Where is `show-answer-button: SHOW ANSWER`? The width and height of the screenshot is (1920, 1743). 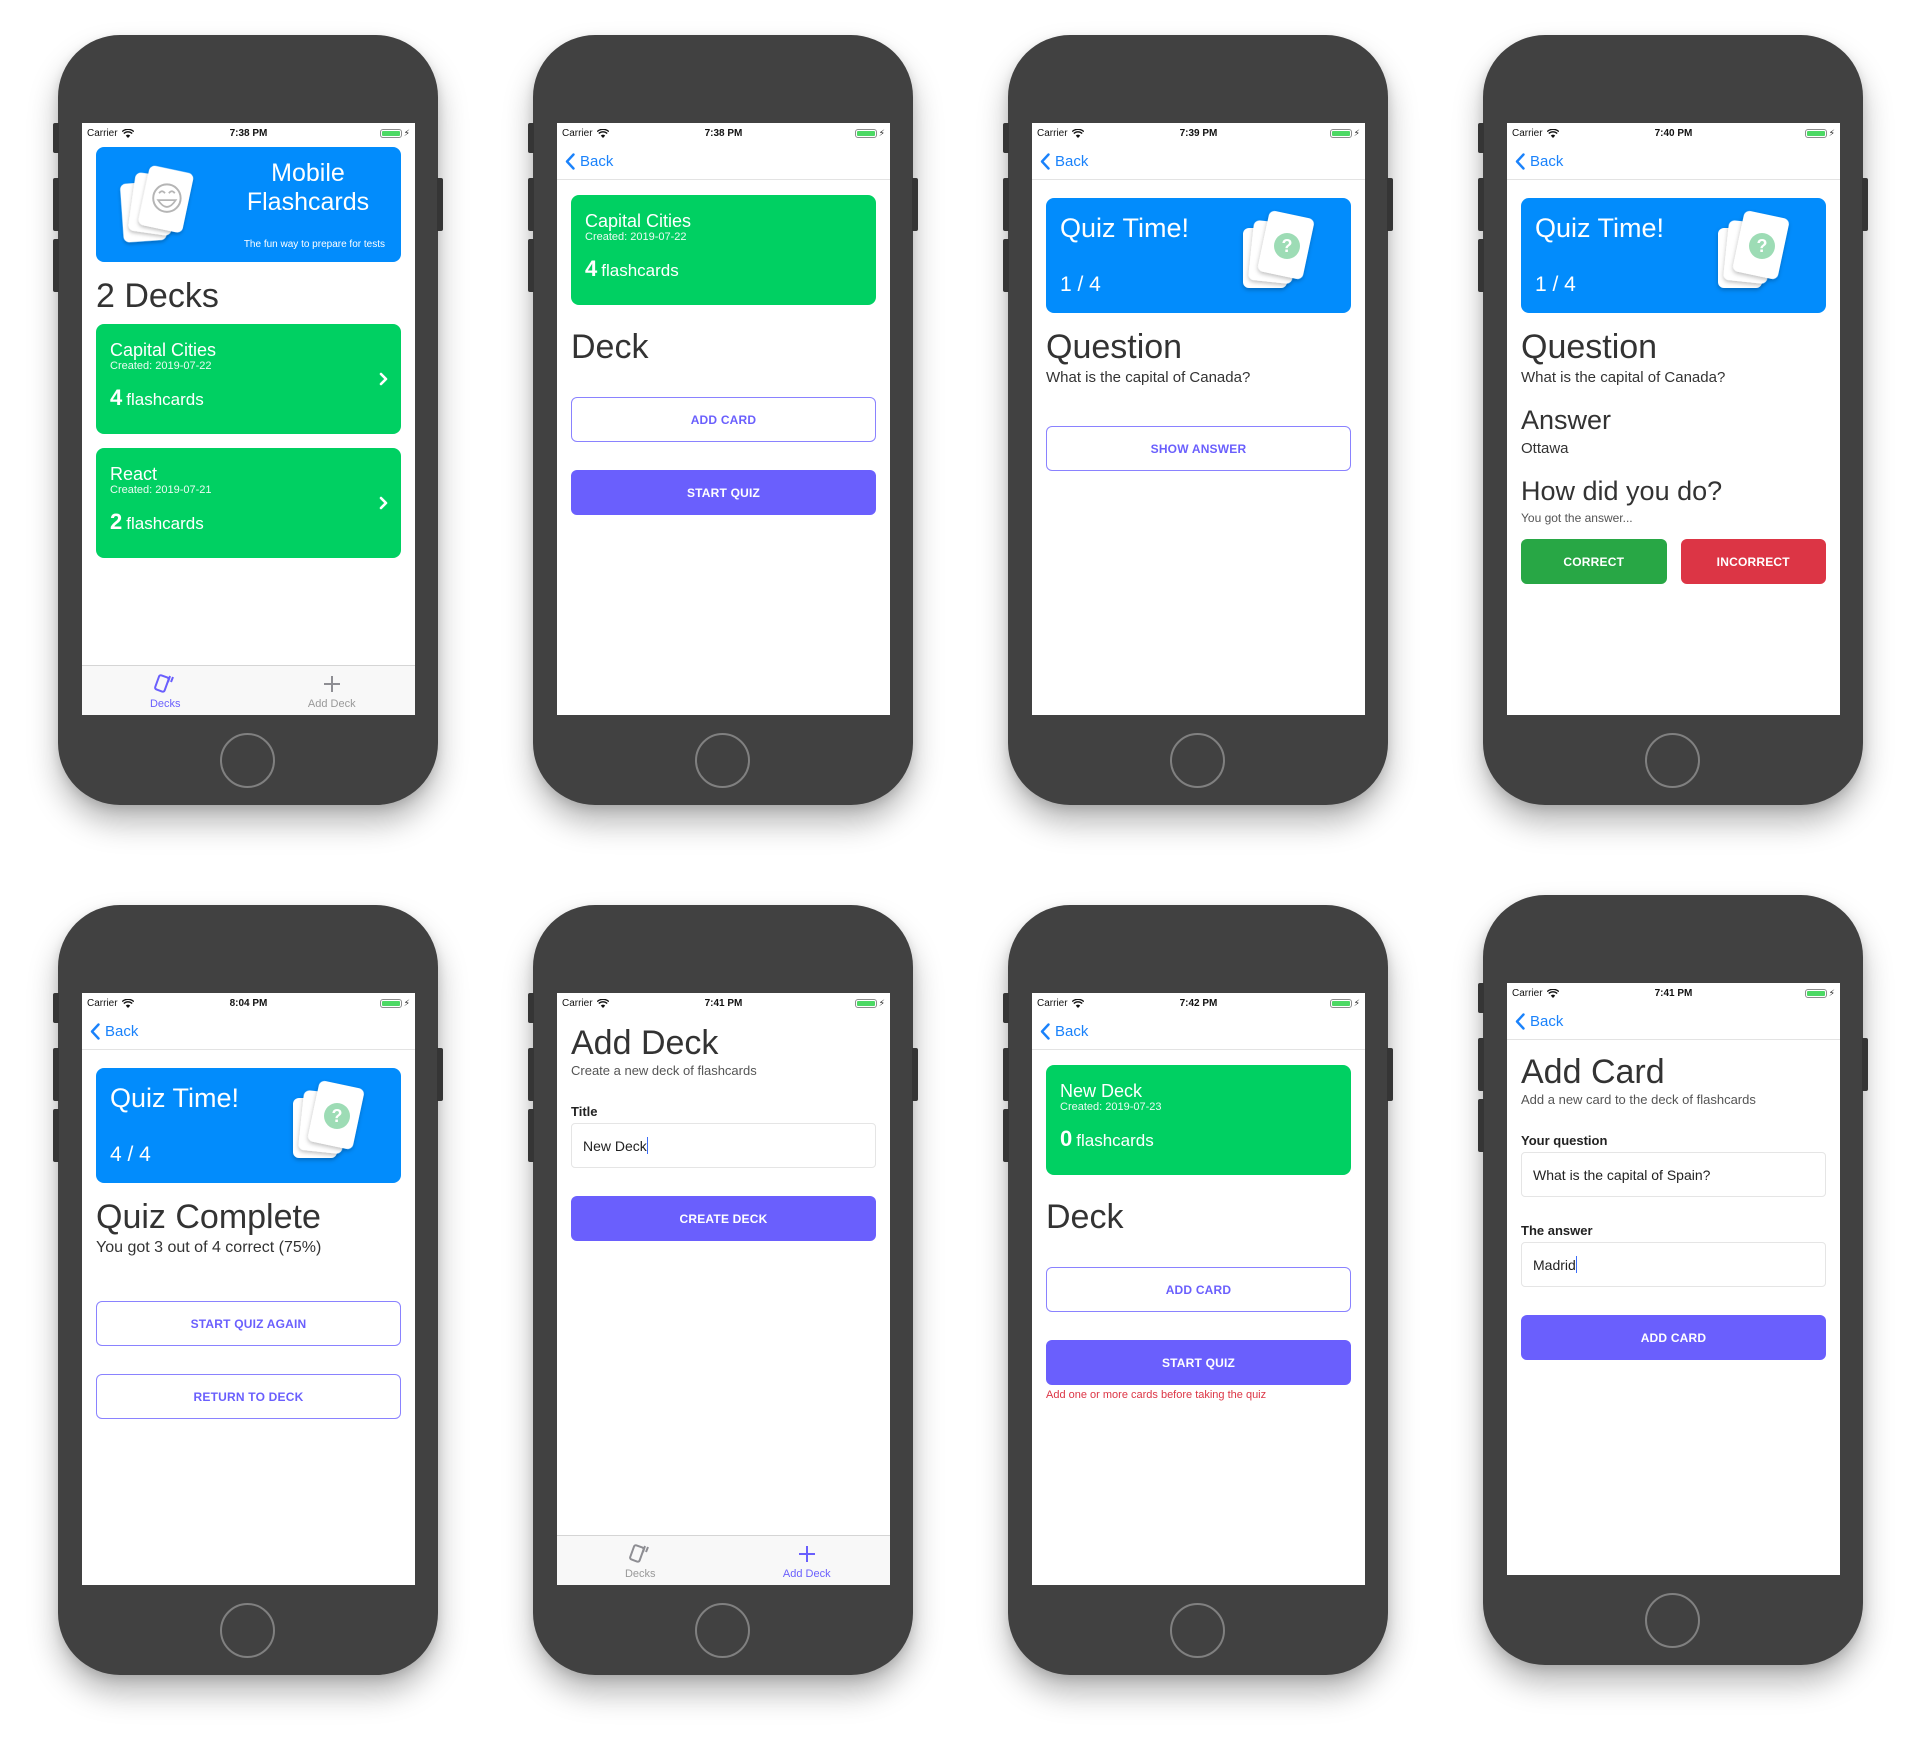
show-answer-button: SHOW ANSWER is located at coordinates (1198, 448).